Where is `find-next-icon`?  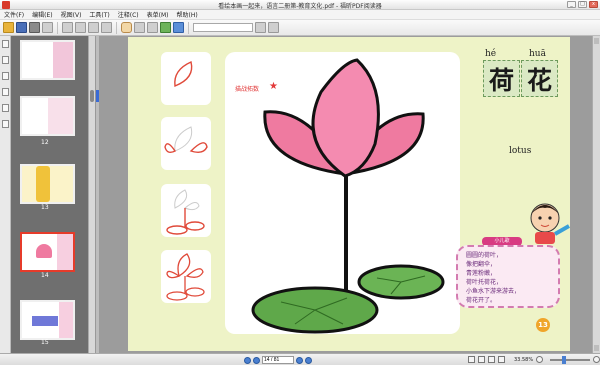 find-next-icon is located at coordinates (273, 27).